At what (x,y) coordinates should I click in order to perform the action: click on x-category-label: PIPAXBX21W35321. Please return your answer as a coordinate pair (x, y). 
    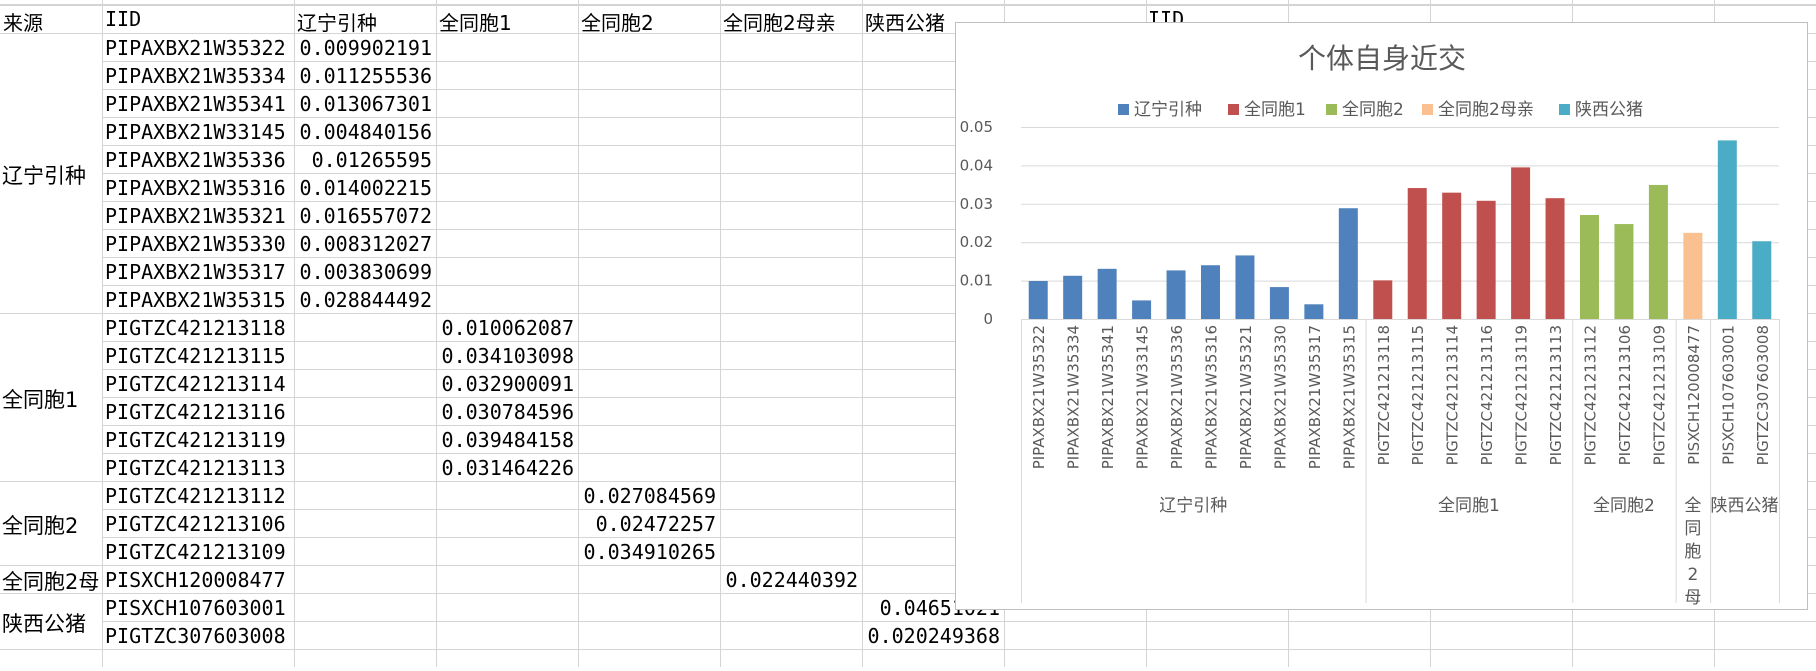
    Looking at the image, I should click on (1246, 397).